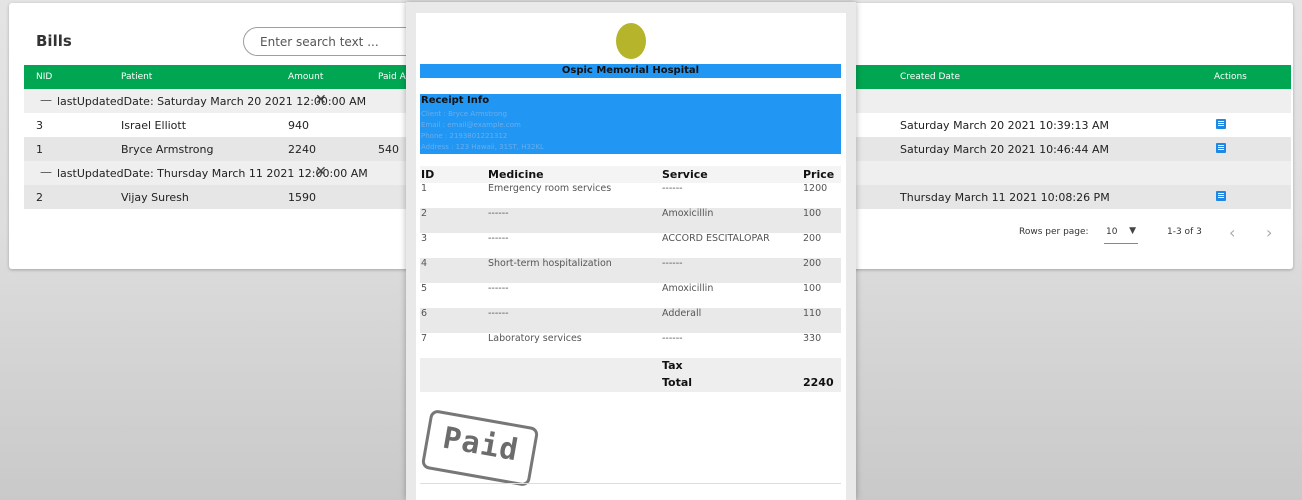 Image resolution: width=1302 pixels, height=500 pixels. What do you see at coordinates (424, 263) in the screenshot?
I see `receipt-cell-id: 4` at bounding box center [424, 263].